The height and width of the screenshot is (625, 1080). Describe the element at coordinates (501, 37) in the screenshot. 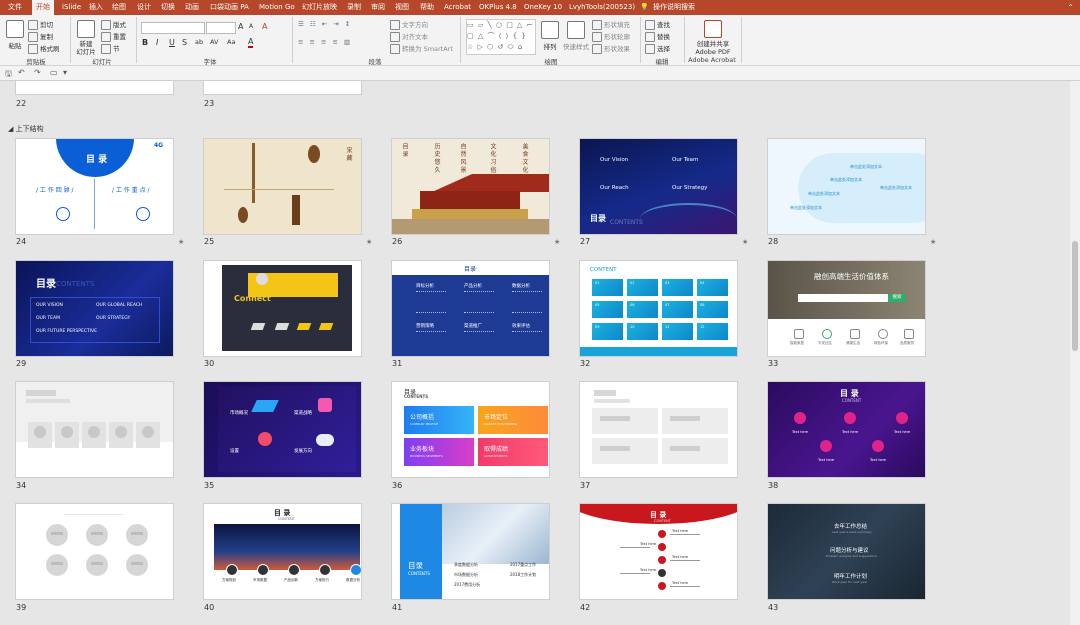

I see `shapes-gallery: ▭ ▱ ╲ ○ □ △ ⌐ ▢ △ ⌒ ⟨ ⟩ { } ☆ ▷ ⬡ ↺ ⬭ ⌂` at that location.